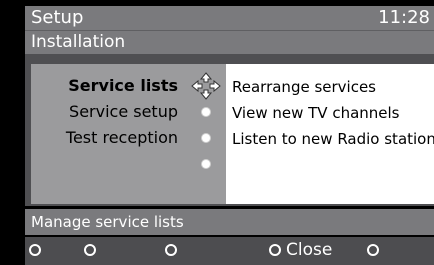 The image size is (434, 265). What do you see at coordinates (316, 113) in the screenshot?
I see `option-view-new-tv-channels: View new TV channels` at bounding box center [316, 113].